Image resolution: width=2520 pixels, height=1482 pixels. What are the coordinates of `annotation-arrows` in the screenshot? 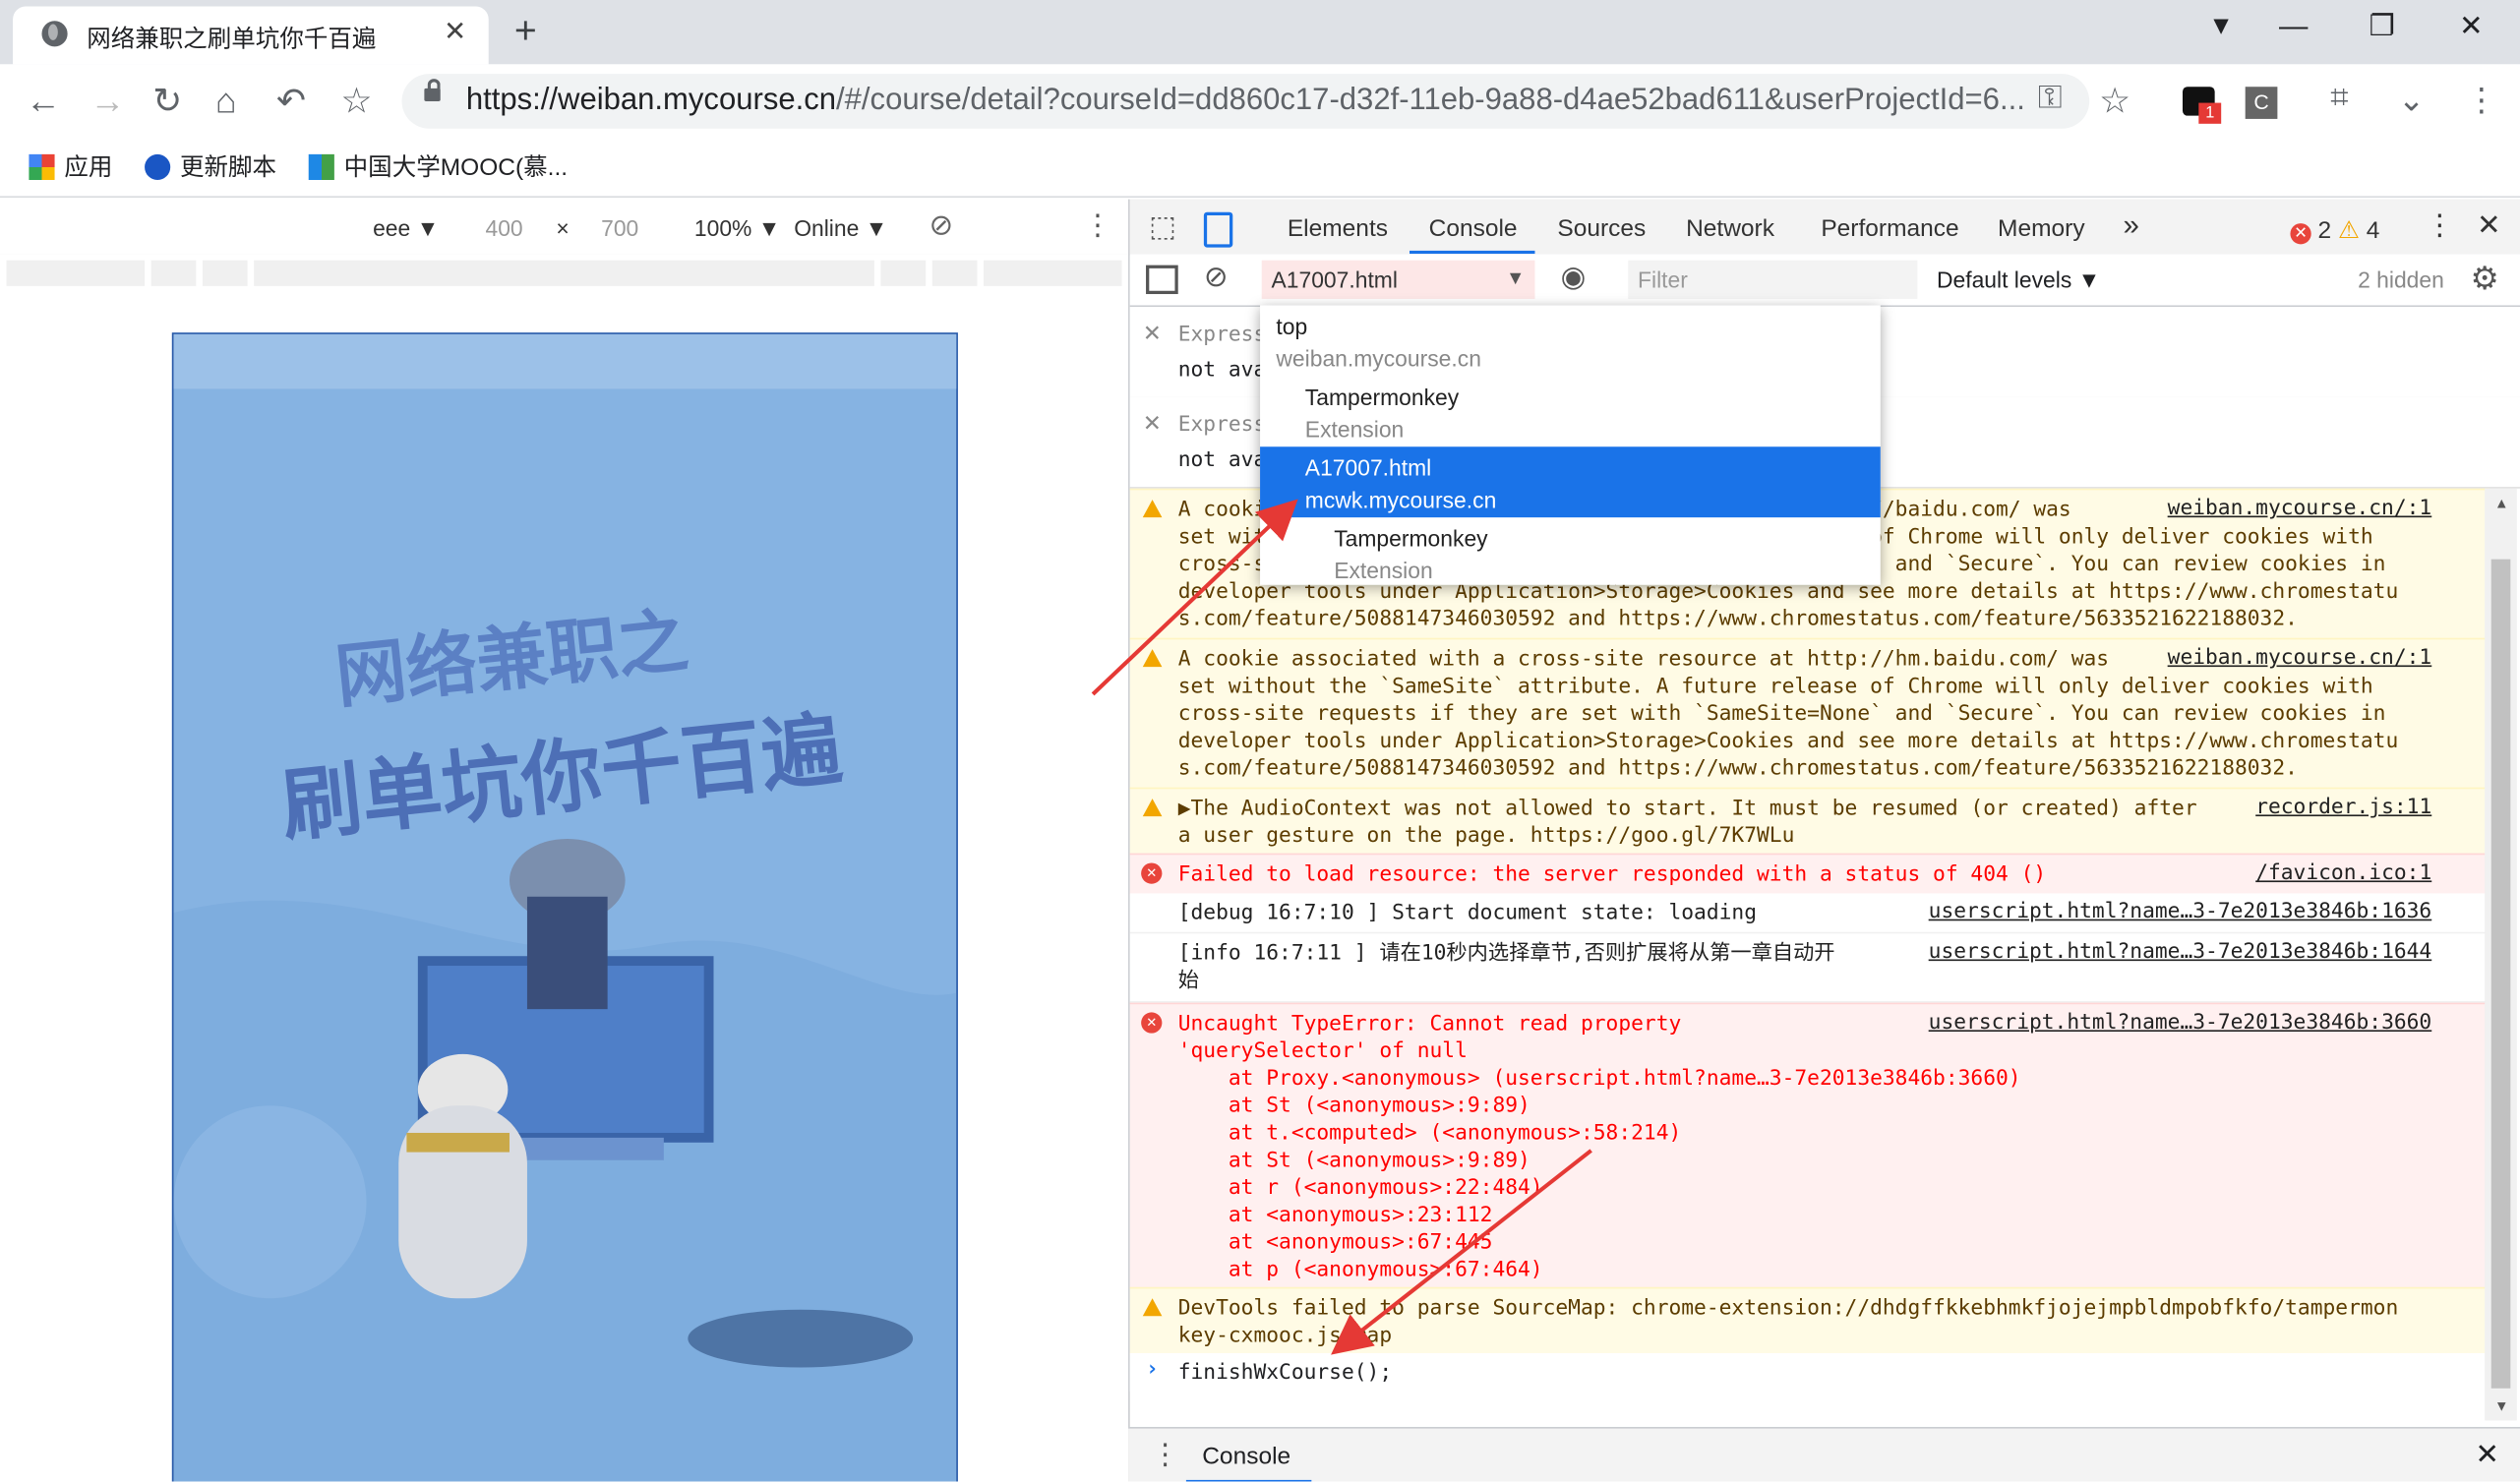 It's located at (1341, 927).